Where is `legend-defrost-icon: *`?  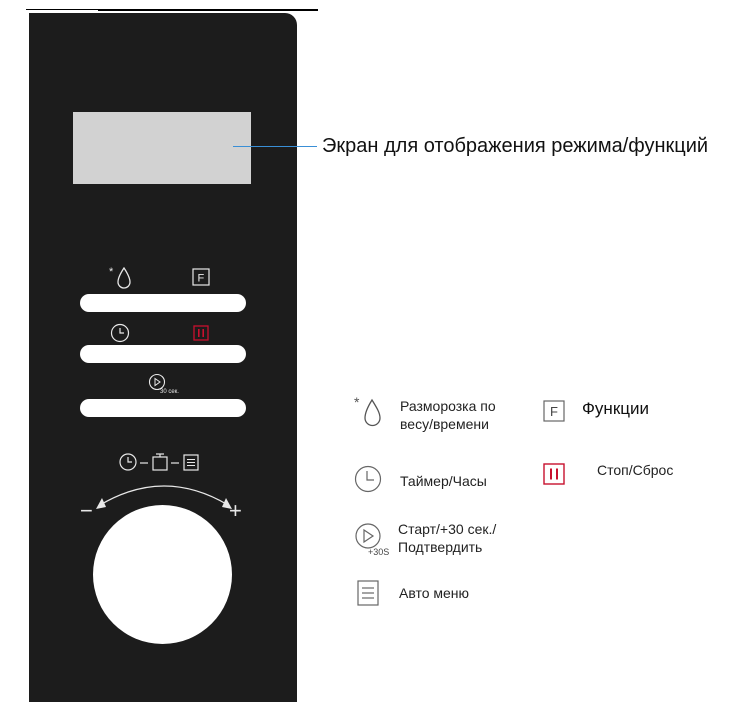 legend-defrost-icon: * is located at coordinates (367, 410).